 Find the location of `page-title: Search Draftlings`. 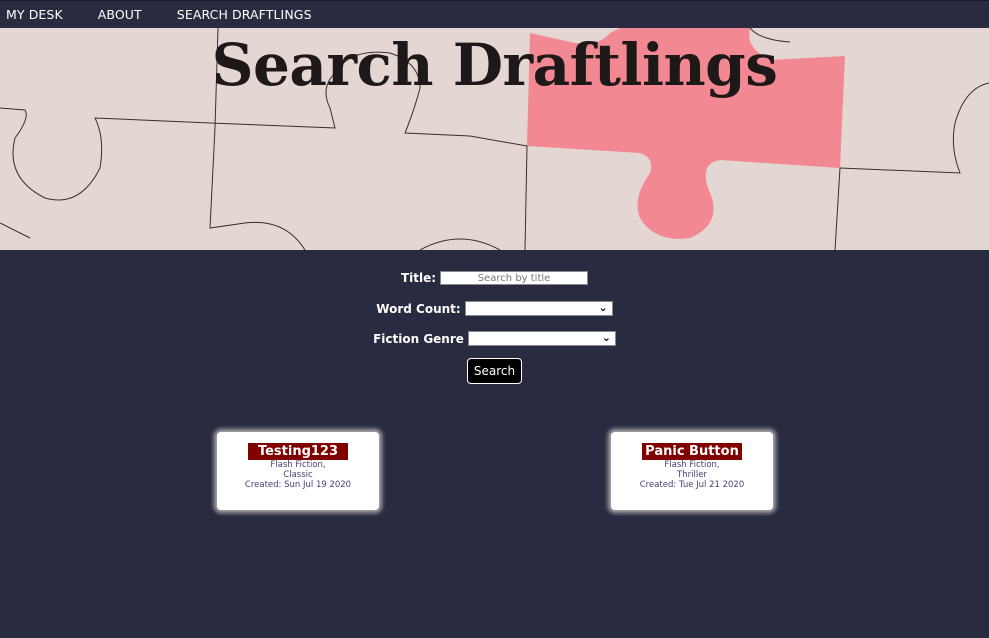

page-title: Search Draftlings is located at coordinates (494, 65).